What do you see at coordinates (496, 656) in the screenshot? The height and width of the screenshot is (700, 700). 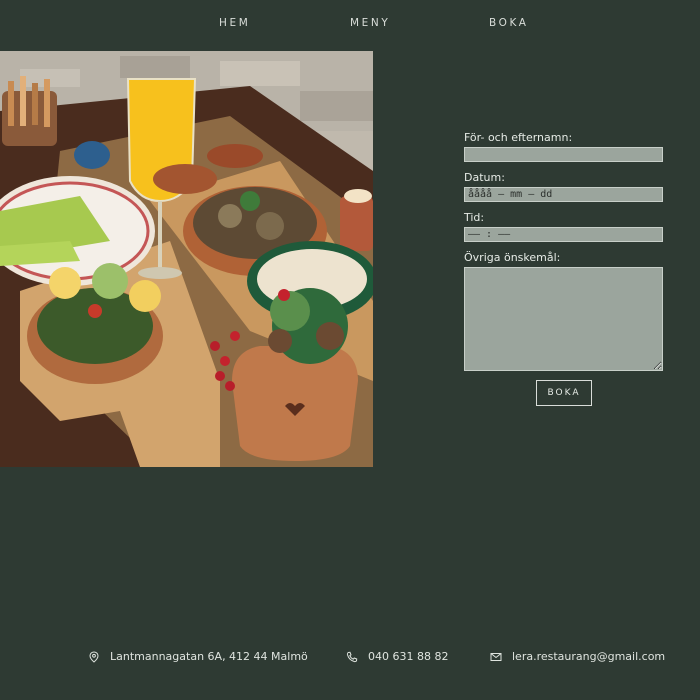 I see `mail-icon` at bounding box center [496, 656].